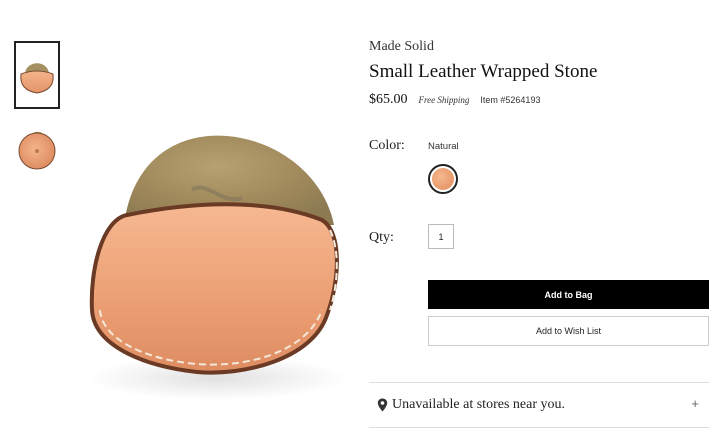  I want to click on swatch-fill, so click(443, 179).